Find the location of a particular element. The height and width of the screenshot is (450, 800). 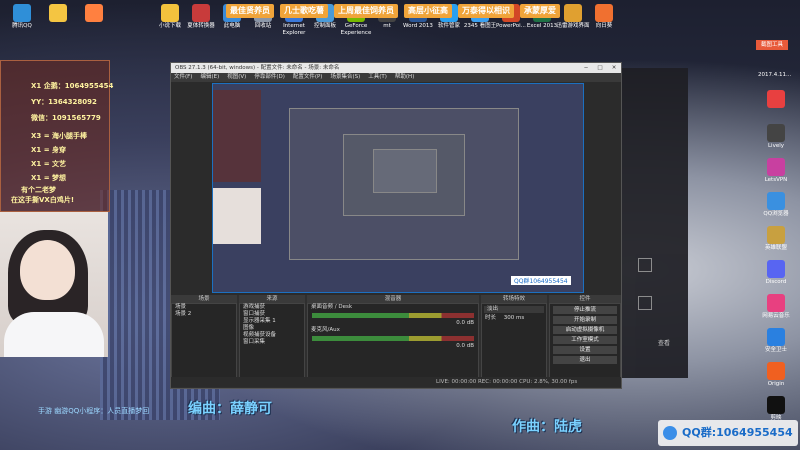

info-line: X1 = 文艺 is located at coordinates (49, 164).